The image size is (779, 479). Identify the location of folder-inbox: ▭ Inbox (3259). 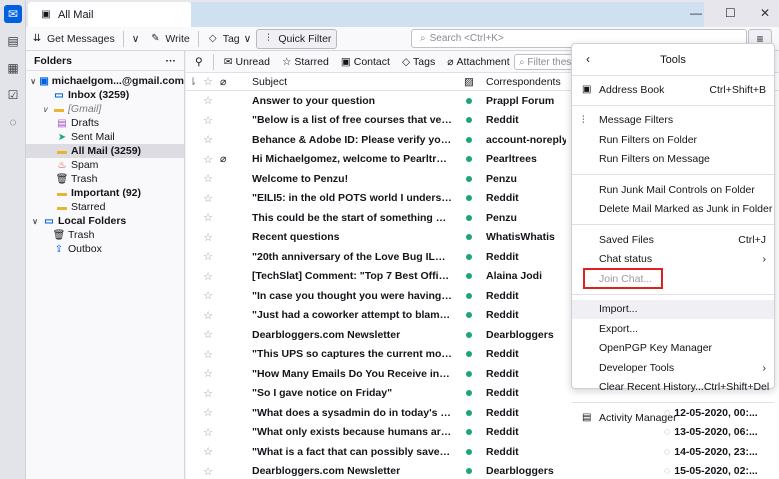
(105, 95).